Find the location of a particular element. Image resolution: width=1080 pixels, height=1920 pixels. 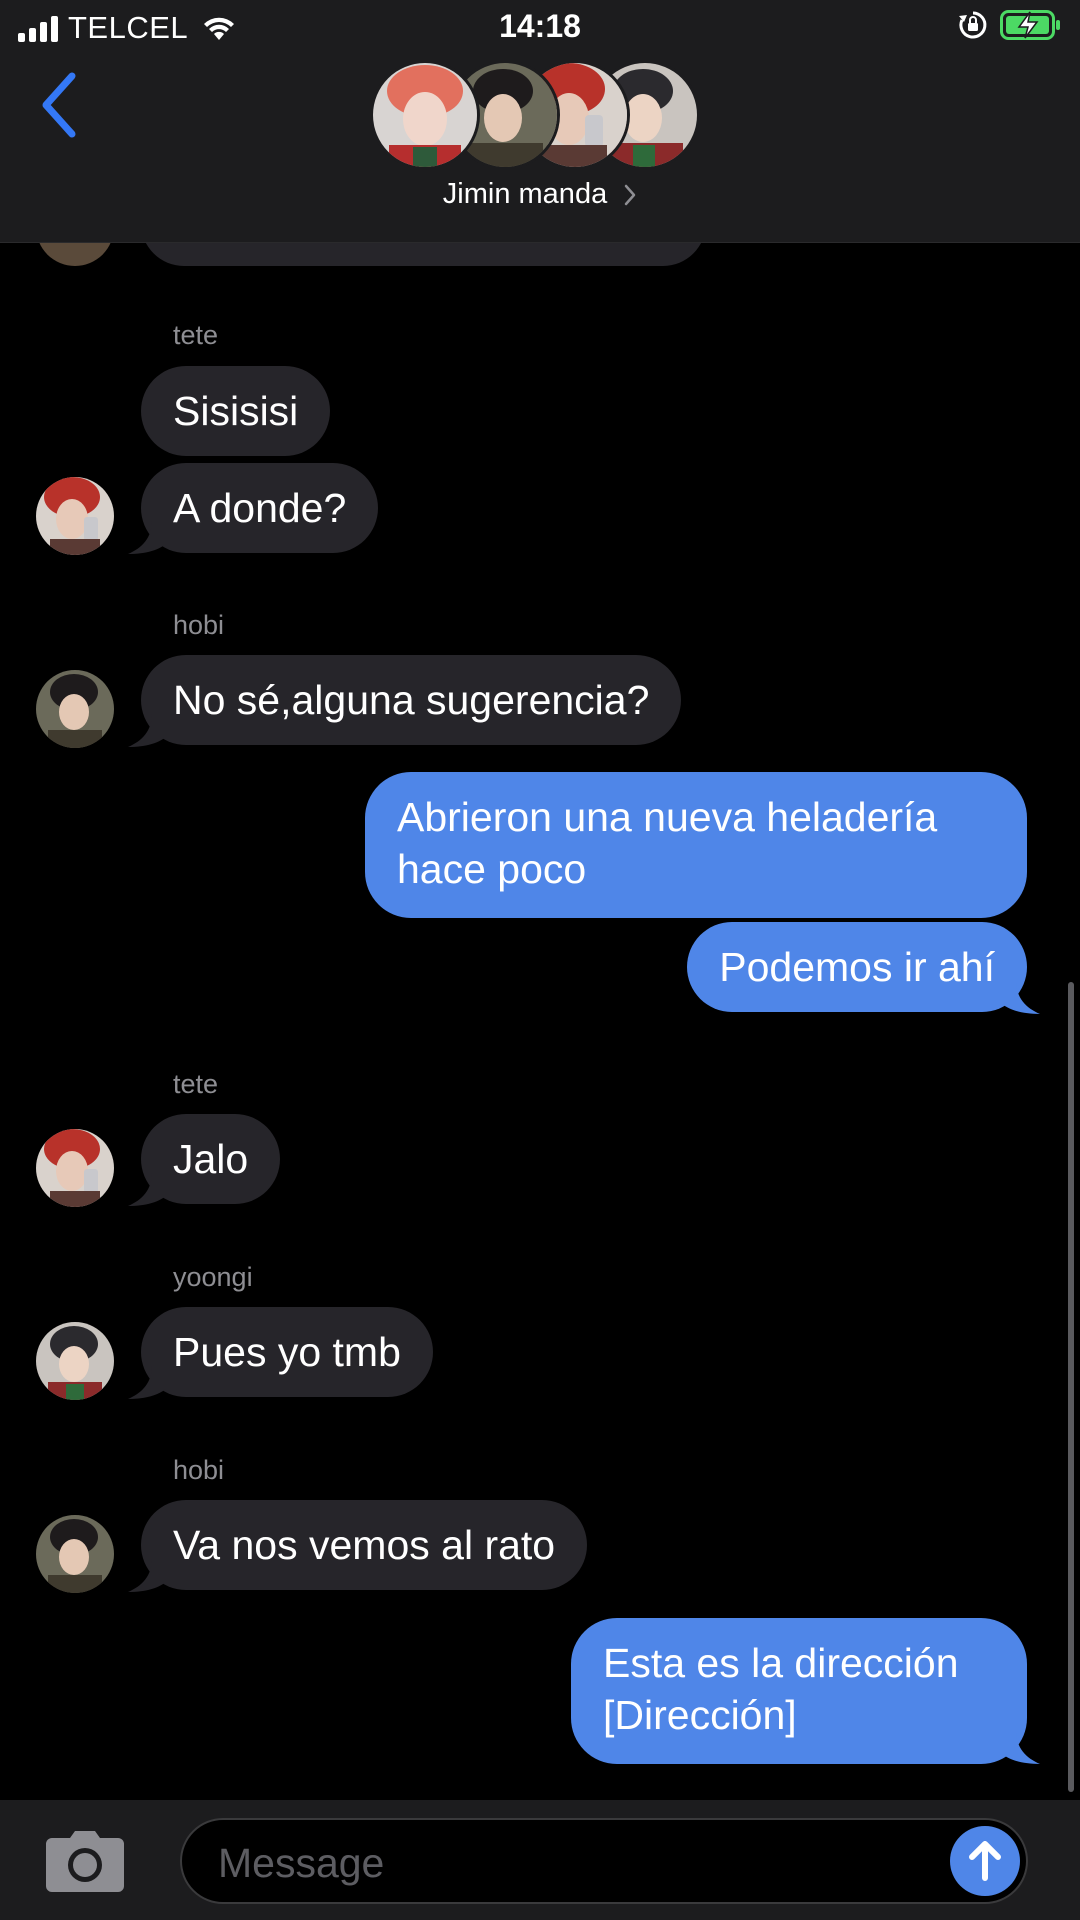

send-button is located at coordinates (985, 1861).